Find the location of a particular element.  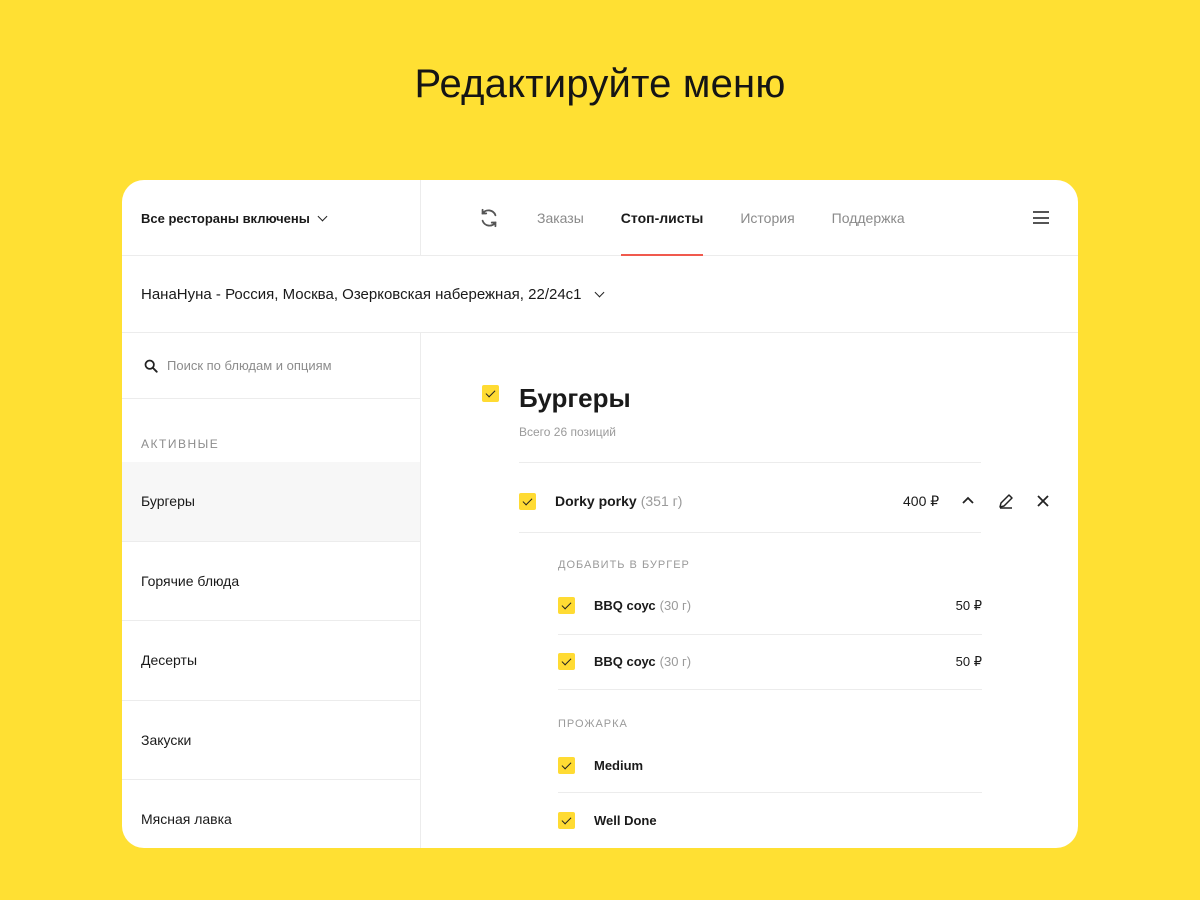

menu-icon is located at coordinates (1041, 217).